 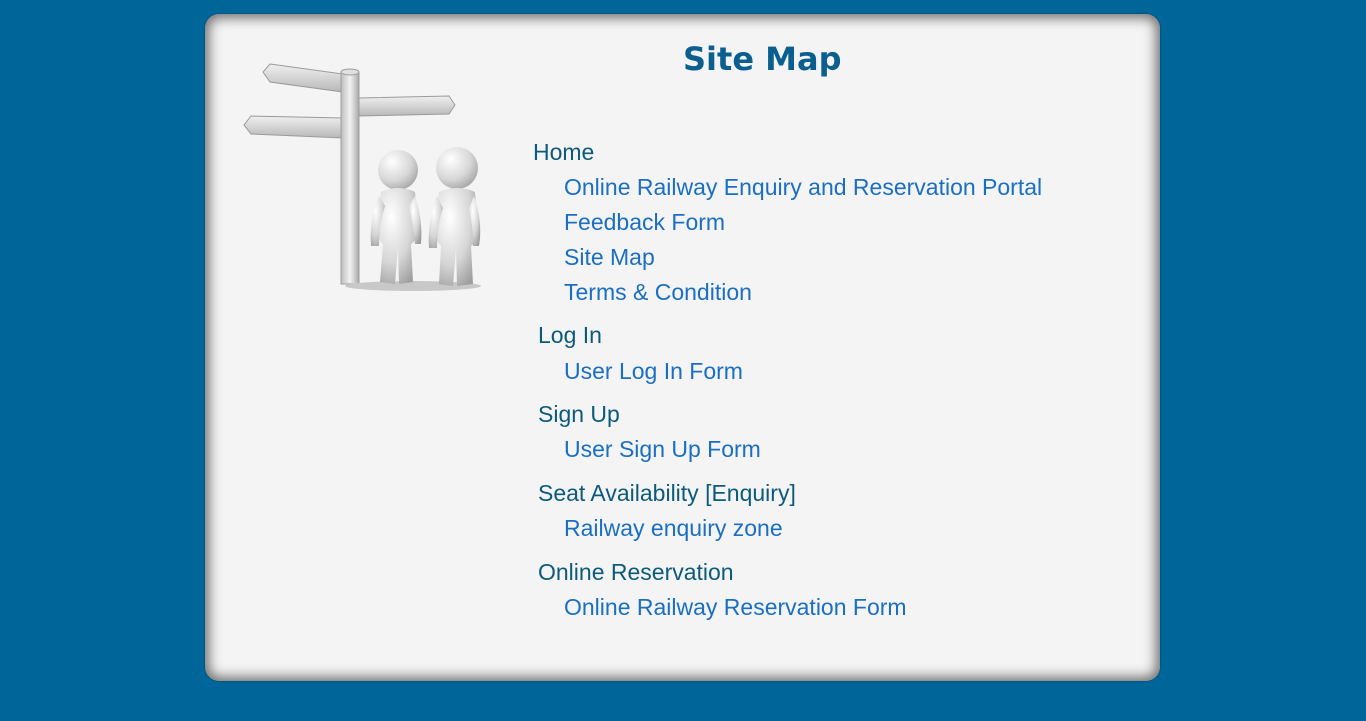 What do you see at coordinates (579, 414) in the screenshot?
I see `section-sign-up: Sign Up` at bounding box center [579, 414].